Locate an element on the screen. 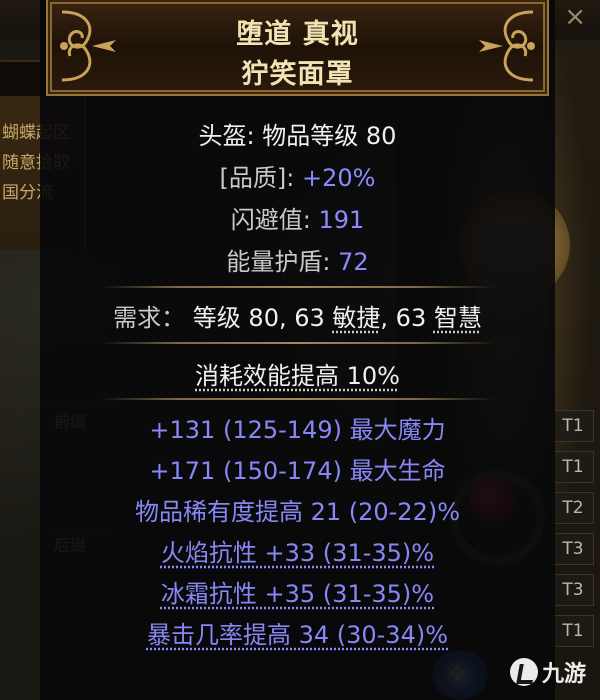  watermark-logo: 九游 is located at coordinates (548, 672).